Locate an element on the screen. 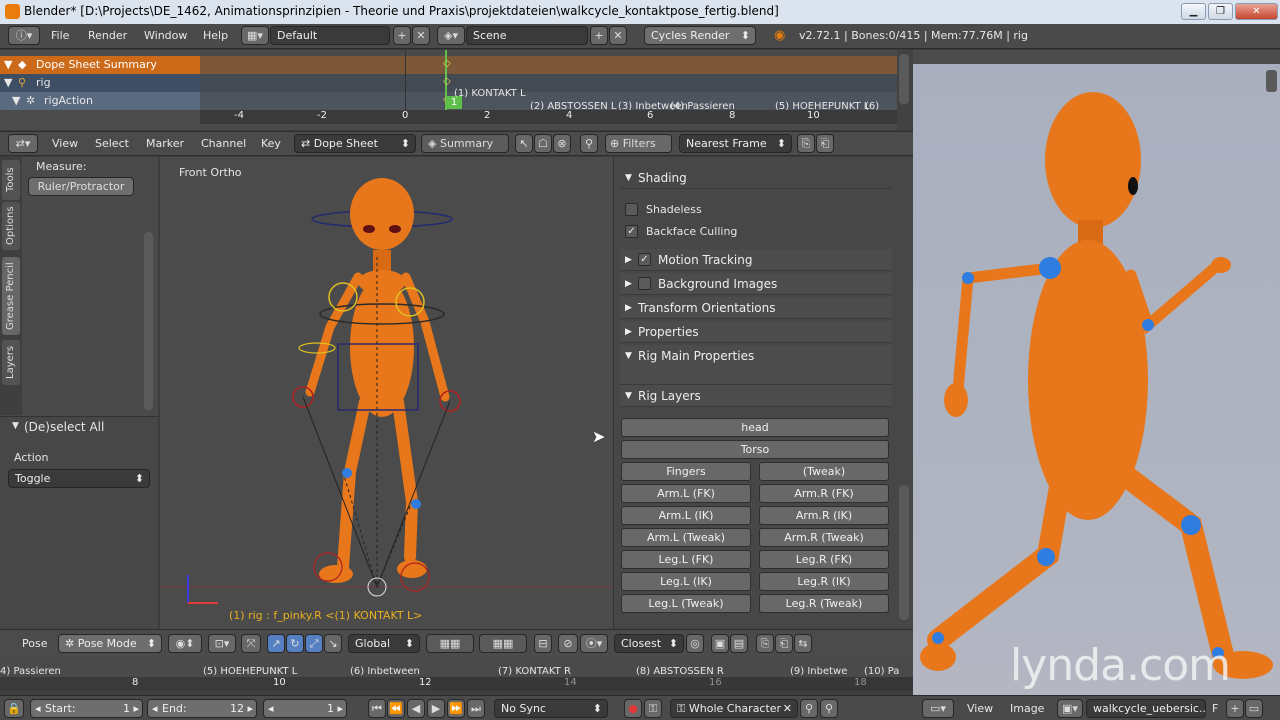 This screenshot has width=1280, height=720. menu-pose: Pose is located at coordinates (34, 643).